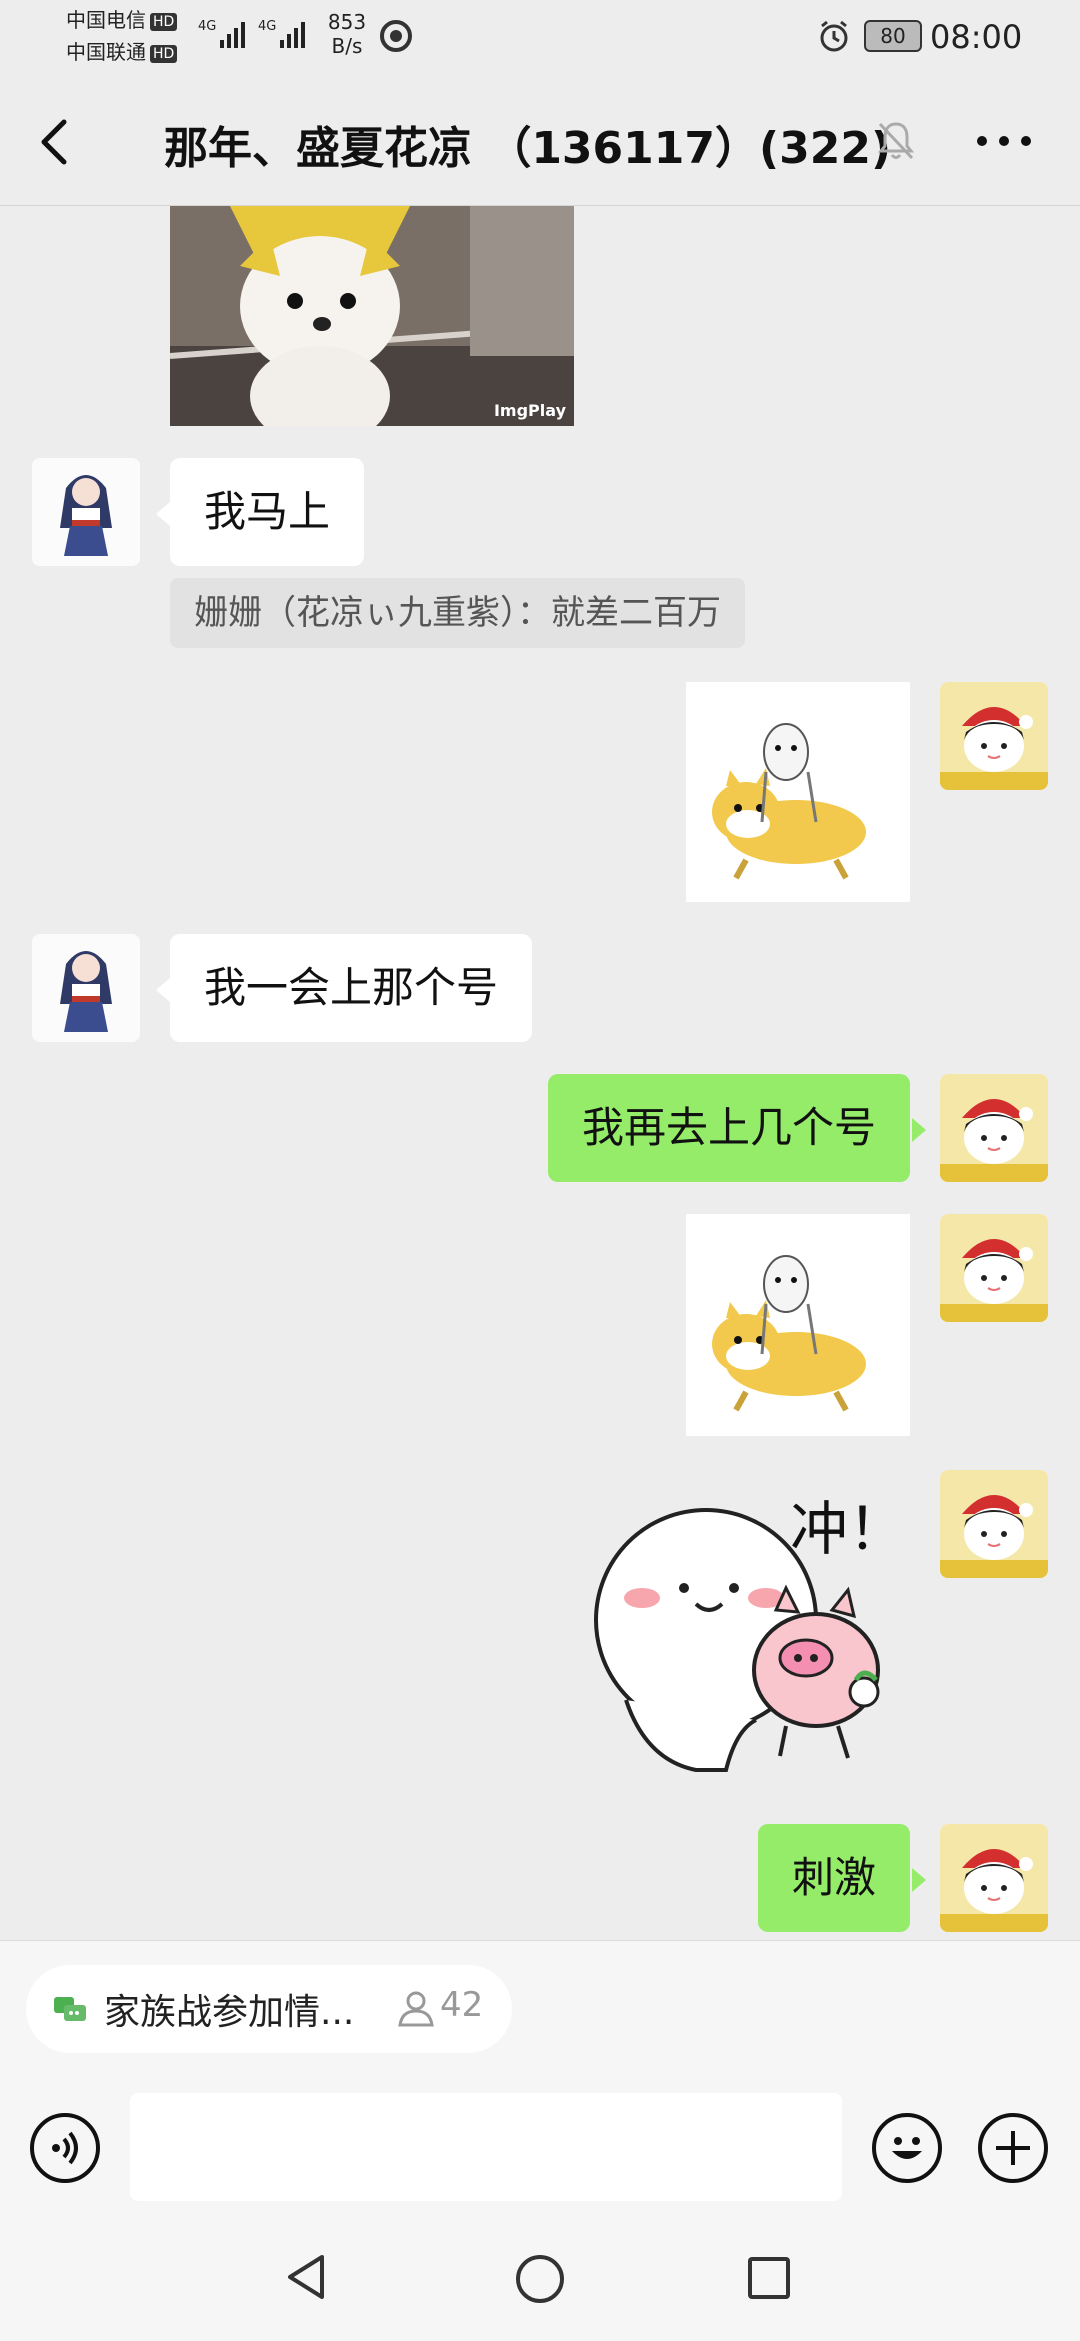  I want to click on mute-bell-icon, so click(896, 141).